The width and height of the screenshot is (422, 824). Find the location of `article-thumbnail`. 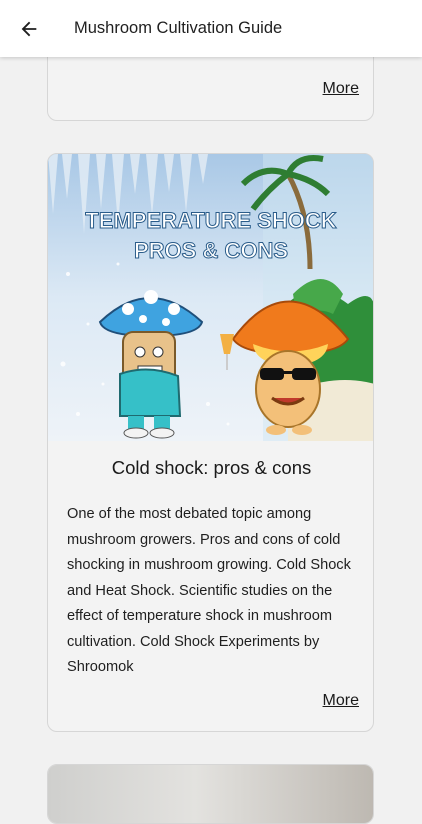

article-thumbnail is located at coordinates (210, 794).